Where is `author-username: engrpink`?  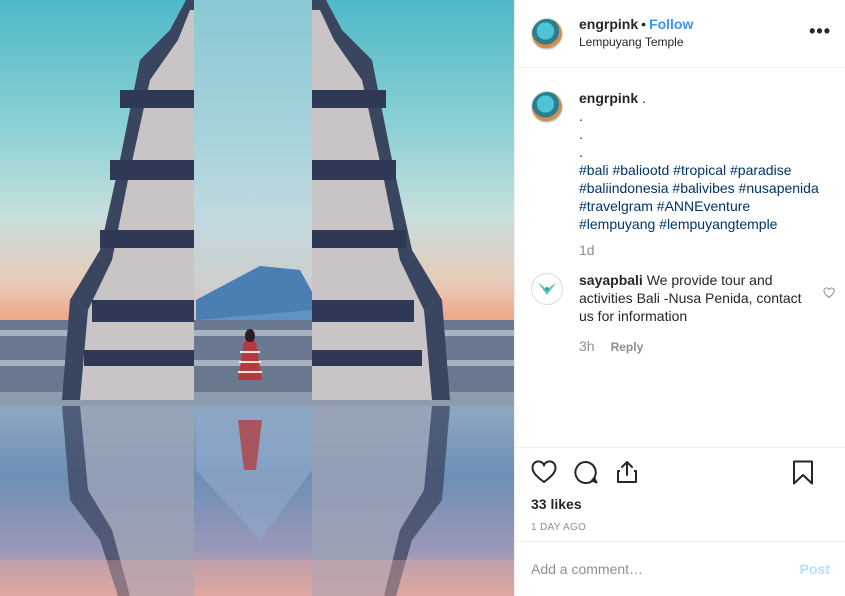 author-username: engrpink is located at coordinates (608, 24).